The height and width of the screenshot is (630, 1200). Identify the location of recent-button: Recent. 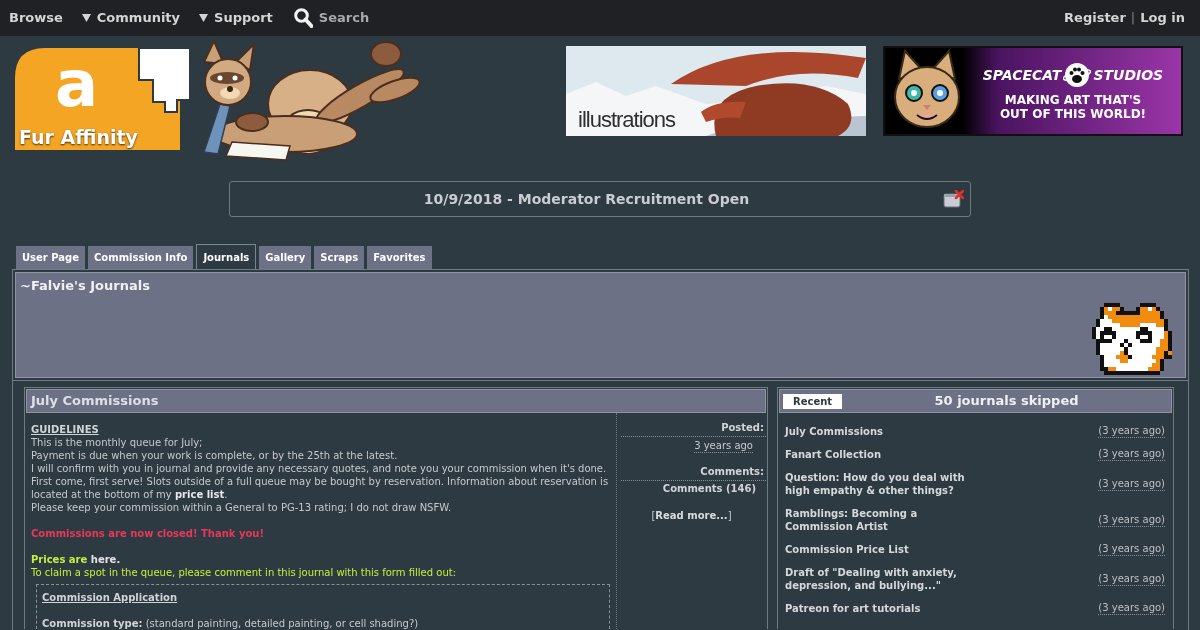
(813, 401).